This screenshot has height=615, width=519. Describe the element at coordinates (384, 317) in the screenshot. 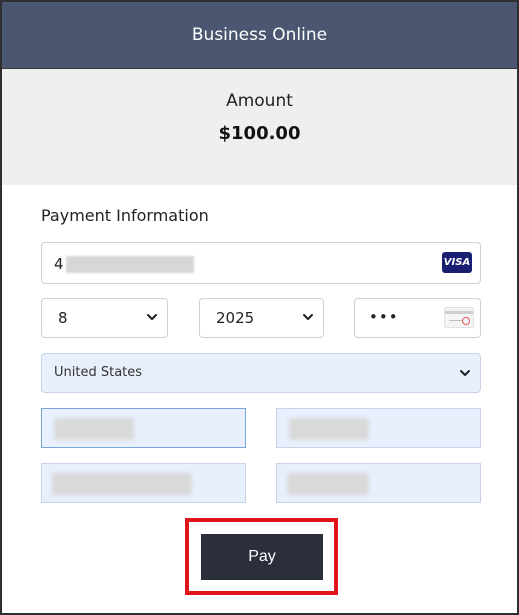

I see `cvv-masked-value: •••` at that location.